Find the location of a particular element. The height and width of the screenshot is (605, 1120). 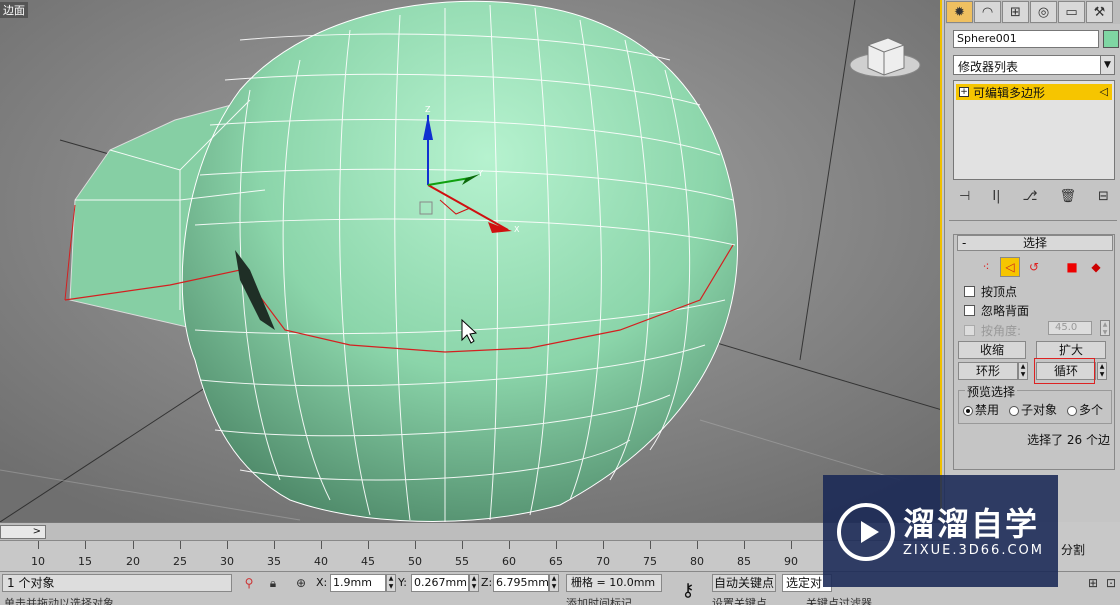

stack-item-editable-poly: + 可编辑多边形 ◁ is located at coordinates (1034, 92).